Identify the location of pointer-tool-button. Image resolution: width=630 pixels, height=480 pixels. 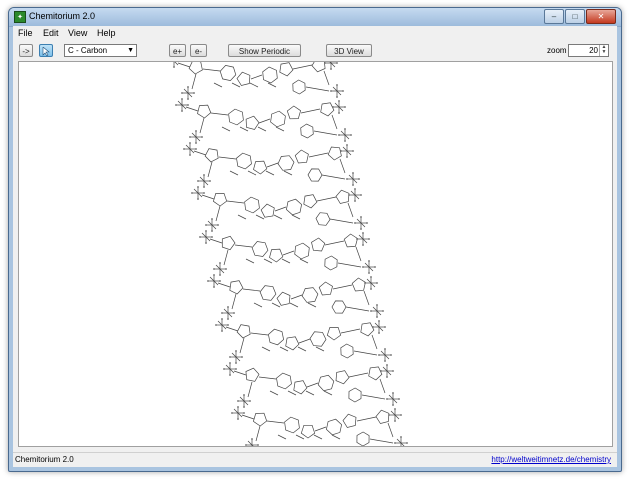
(46, 50).